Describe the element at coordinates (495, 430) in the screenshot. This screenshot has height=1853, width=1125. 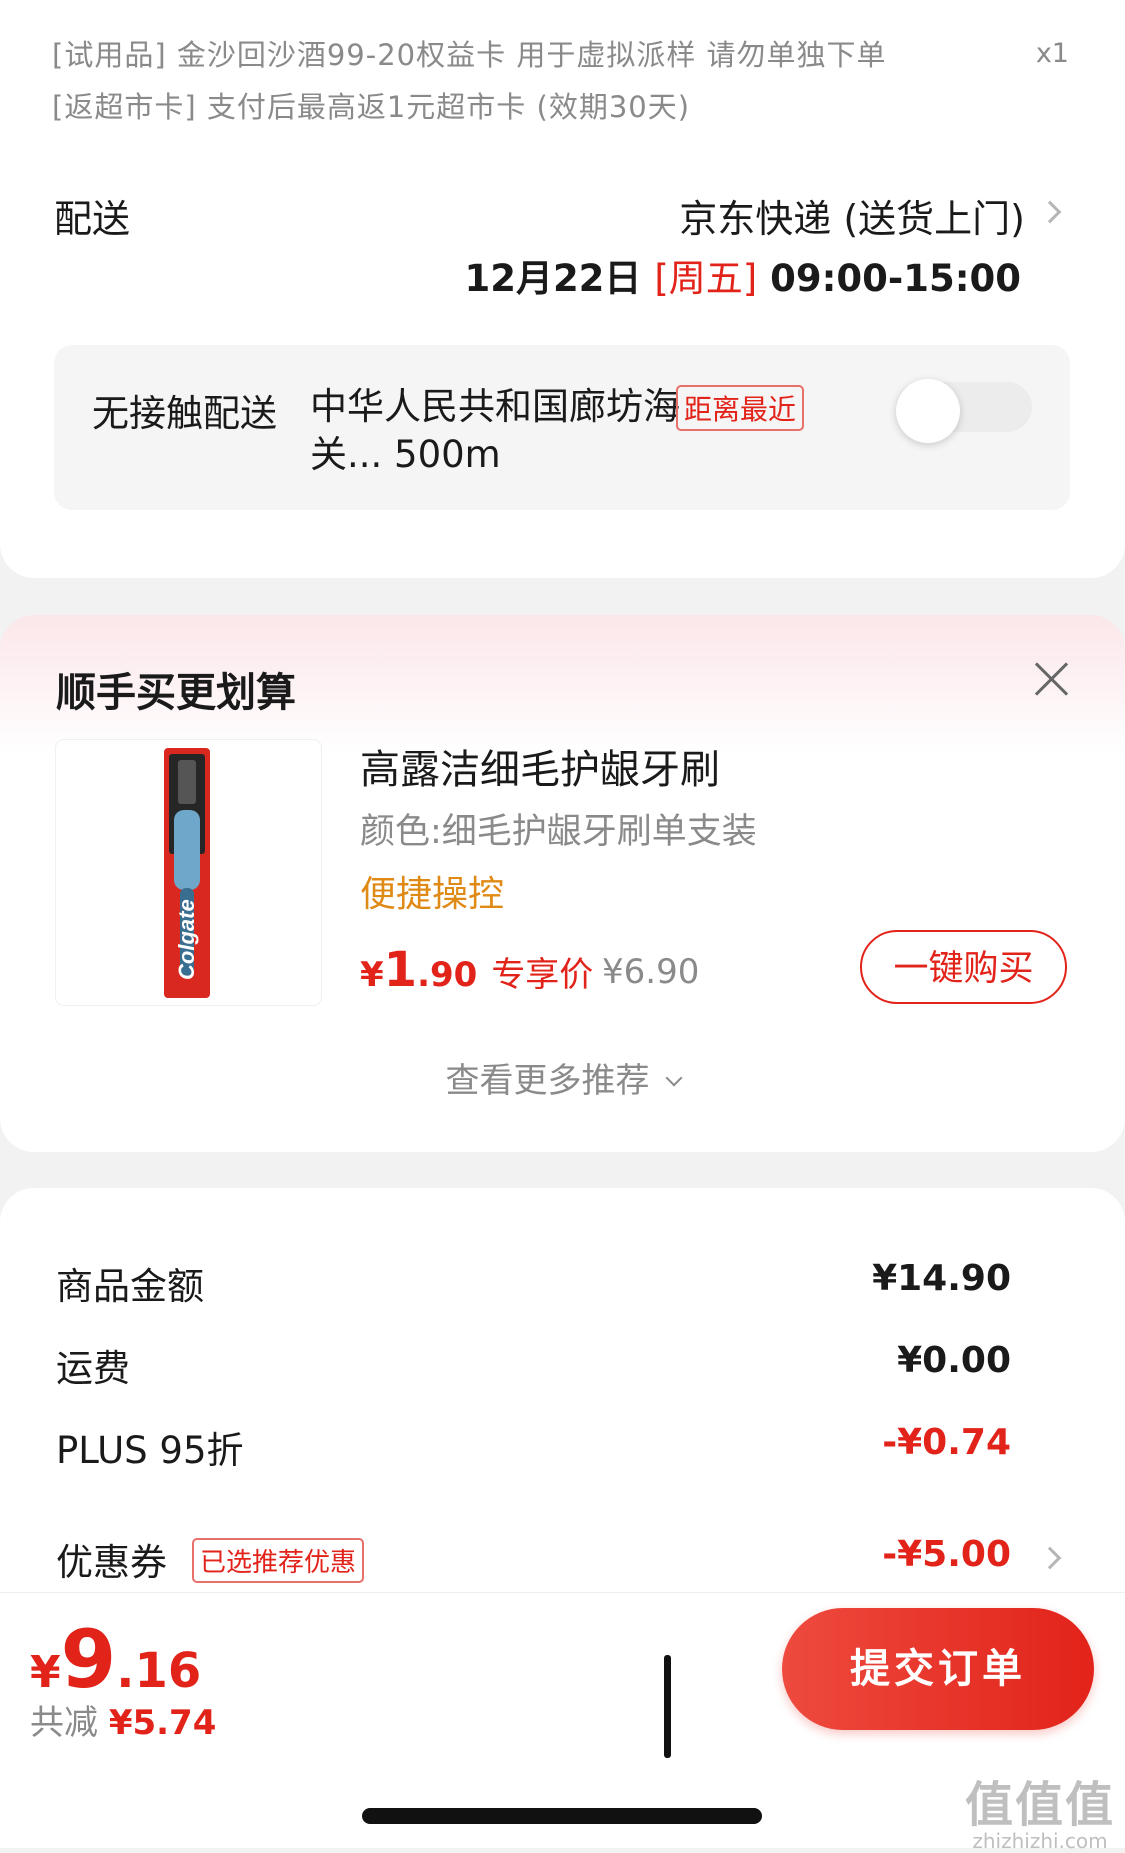
I see `pickup-address: 中华人民共和国廊坊海关... 500m` at that location.